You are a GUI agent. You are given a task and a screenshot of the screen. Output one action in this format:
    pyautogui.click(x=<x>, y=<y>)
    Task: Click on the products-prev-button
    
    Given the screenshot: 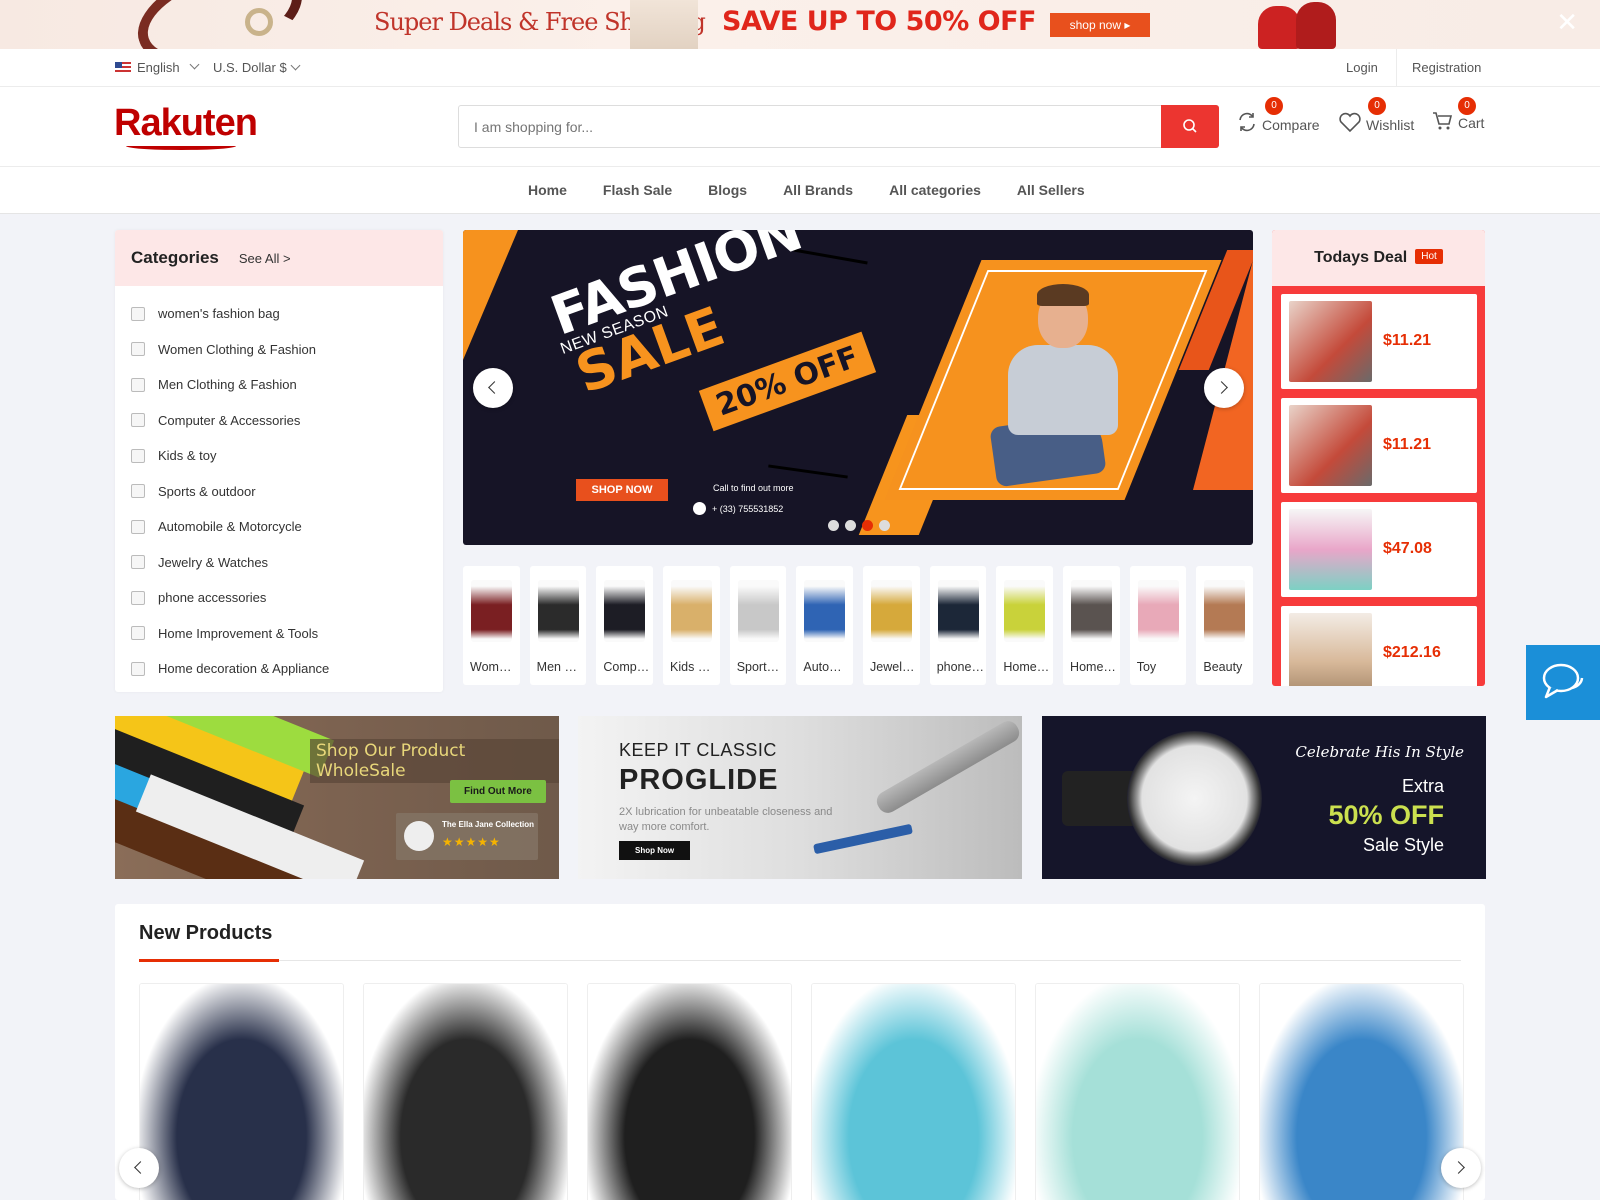 What is the action you would take?
    pyautogui.click(x=139, y=1168)
    